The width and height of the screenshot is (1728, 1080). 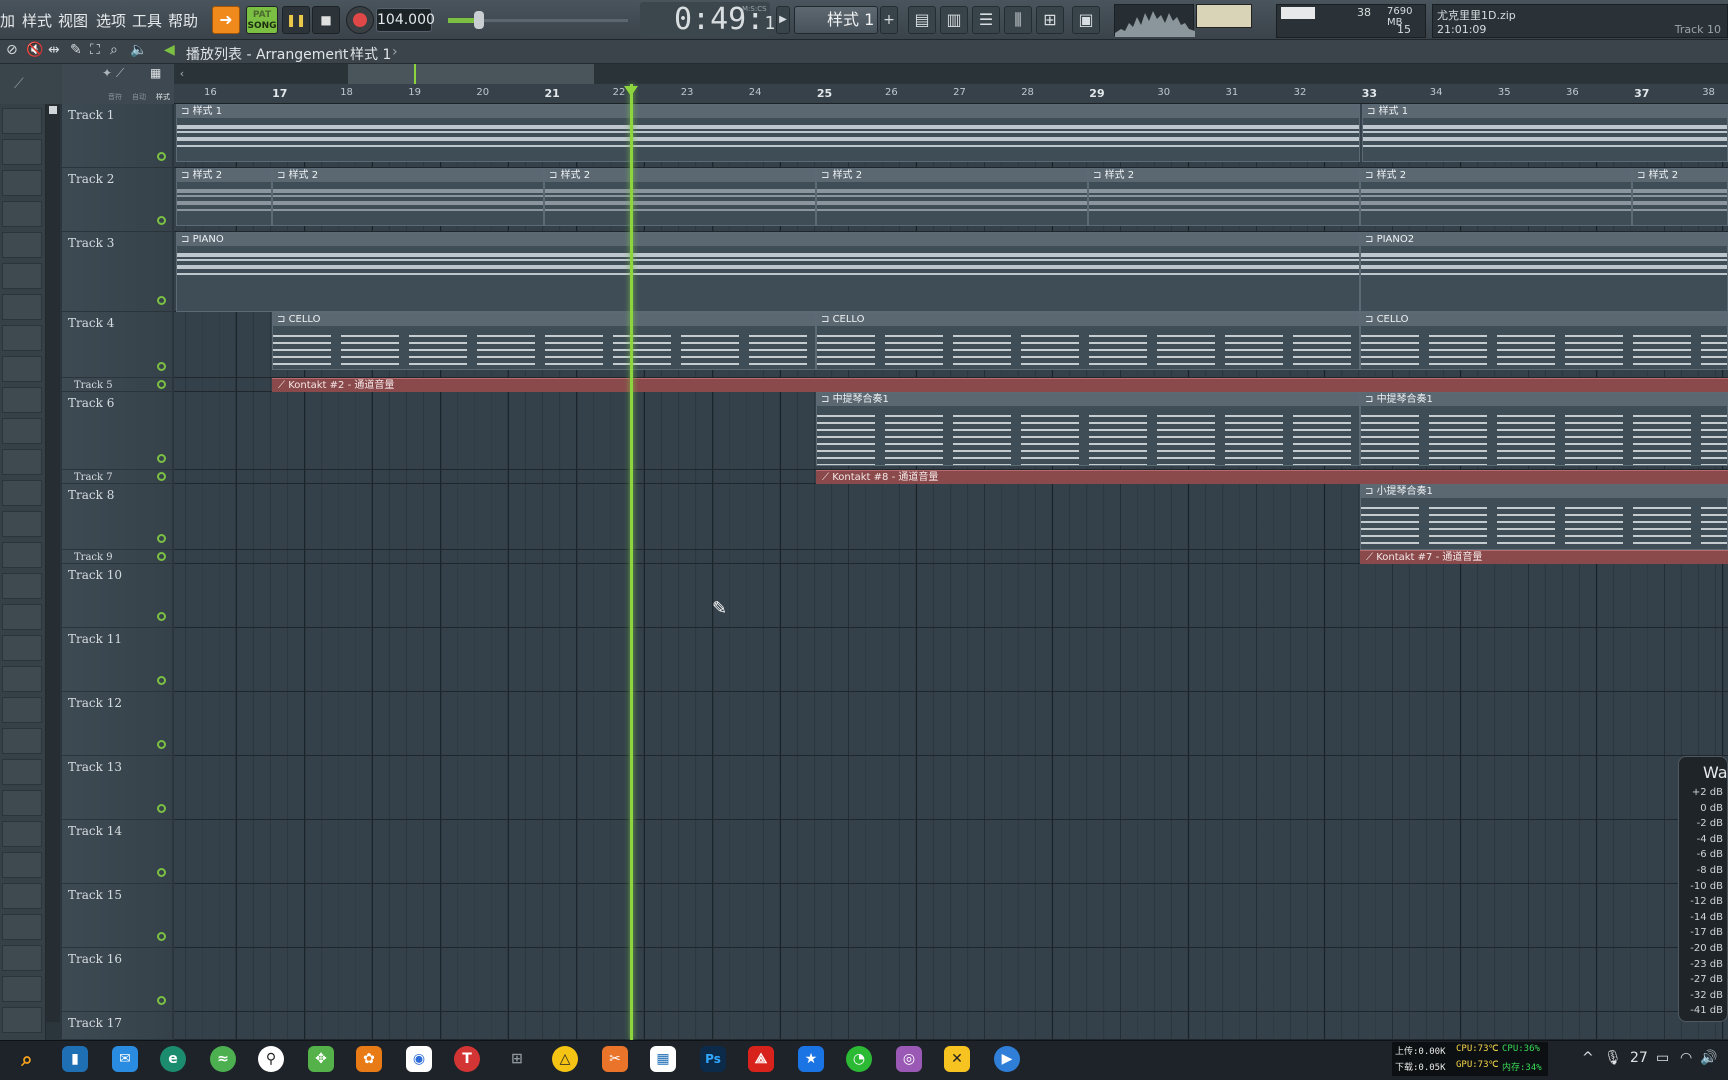 I want to click on track-header: Track 3, so click(x=117, y=272).